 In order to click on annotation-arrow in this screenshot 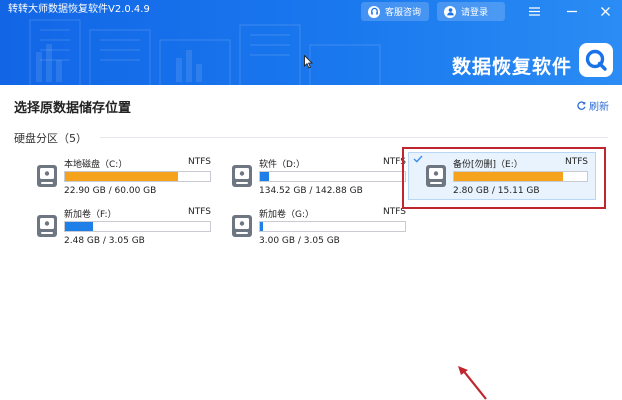, I will do `click(472, 383)`.